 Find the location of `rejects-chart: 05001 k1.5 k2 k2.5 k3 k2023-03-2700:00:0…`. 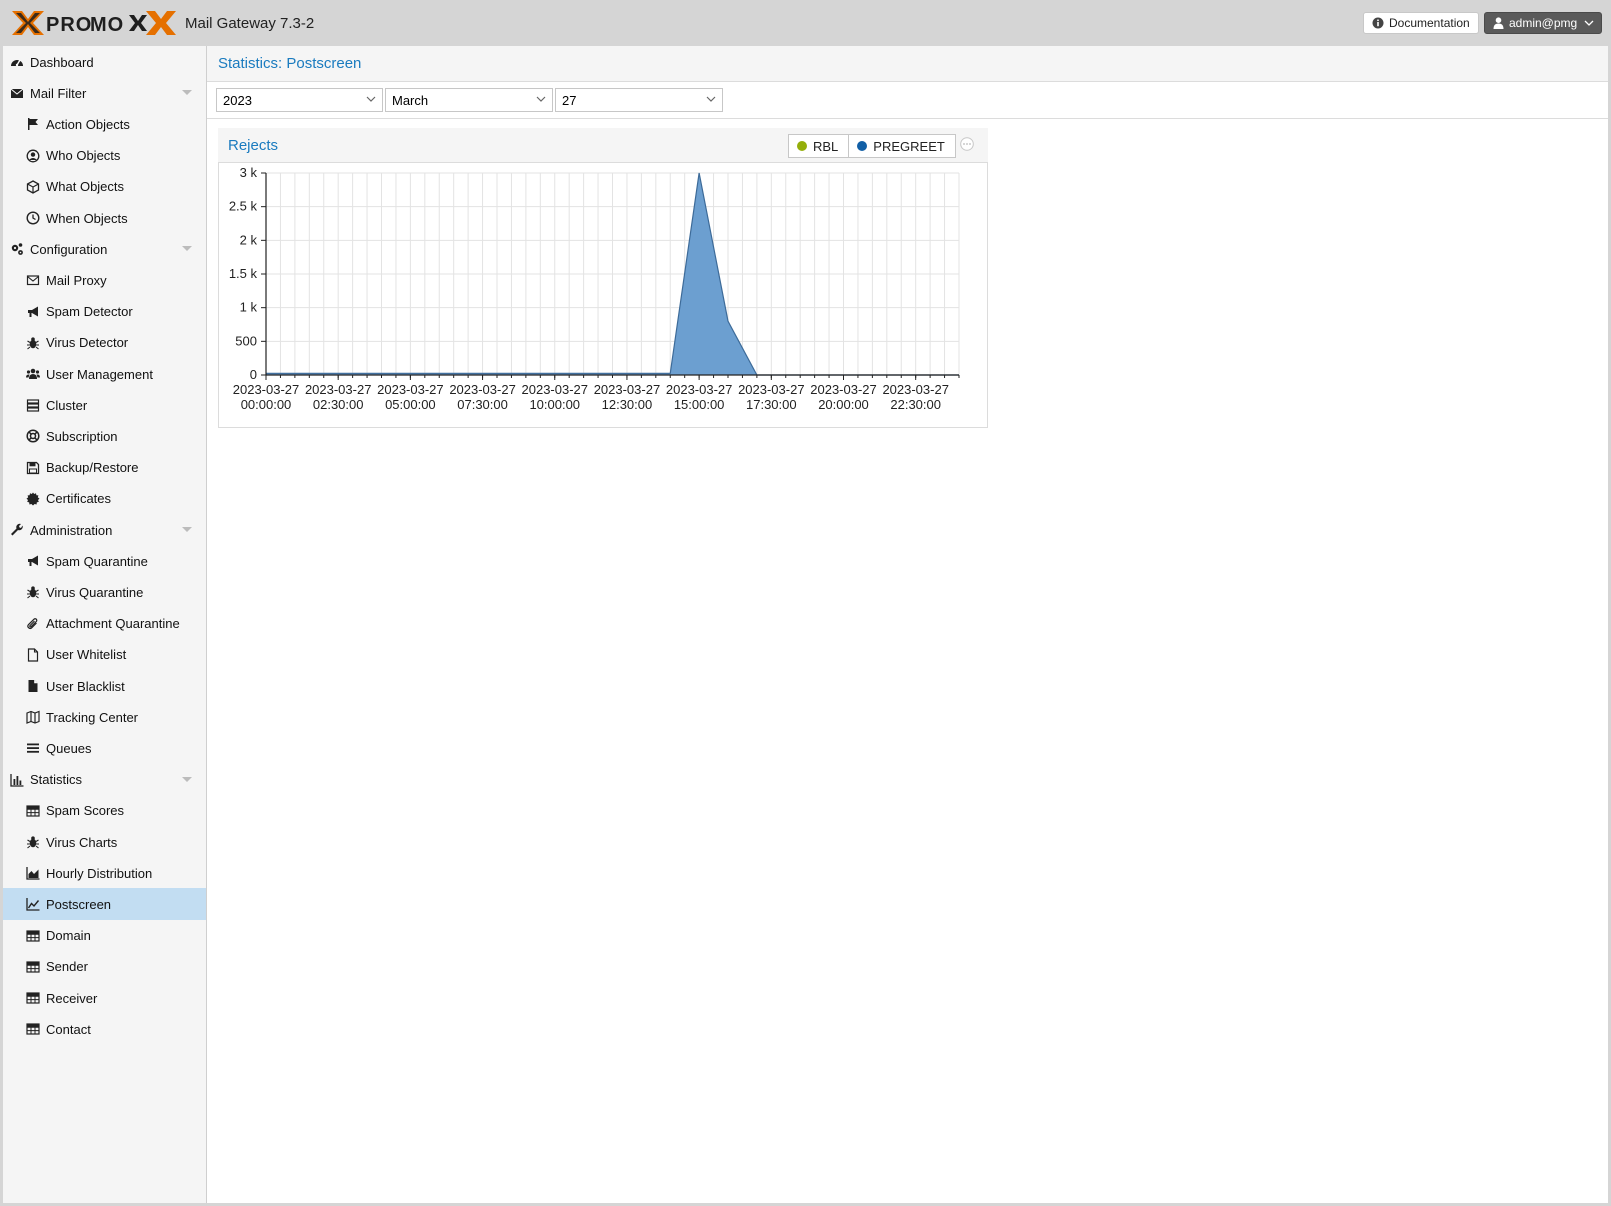

rejects-chart: 05001 k1.5 k2 k2.5 k3 k2023-03-2700:00:0… is located at coordinates (594, 288).